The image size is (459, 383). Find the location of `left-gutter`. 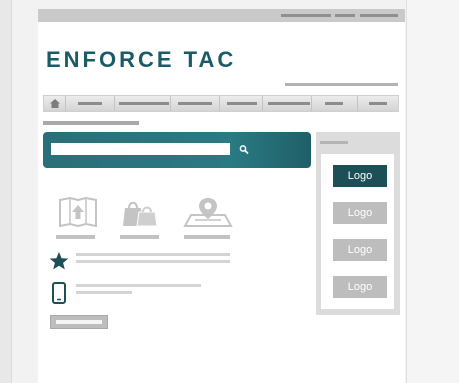

left-gutter is located at coordinates (6, 191).